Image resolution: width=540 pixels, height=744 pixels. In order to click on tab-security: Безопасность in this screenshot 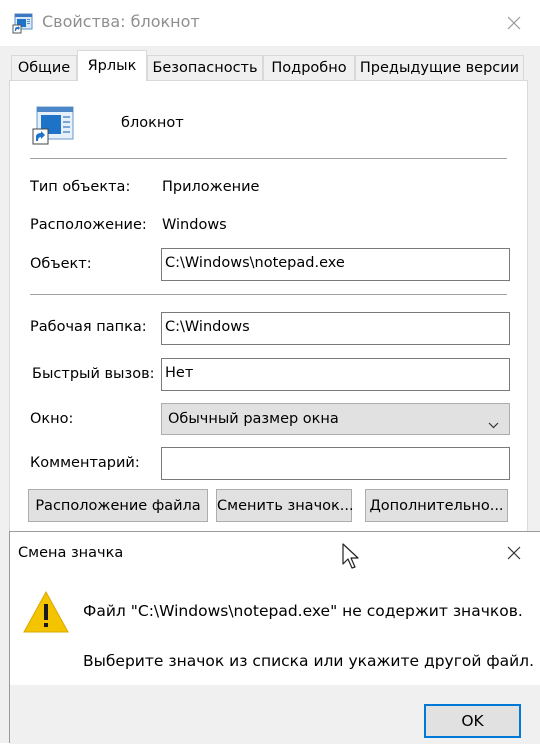, I will do `click(205, 68)`.